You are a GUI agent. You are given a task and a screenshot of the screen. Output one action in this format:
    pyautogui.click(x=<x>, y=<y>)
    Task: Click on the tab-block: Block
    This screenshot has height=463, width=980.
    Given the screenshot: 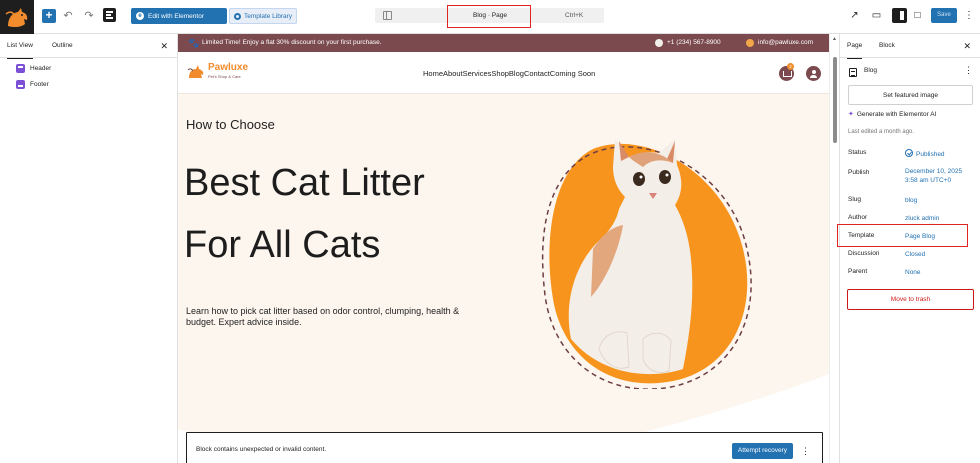 What is the action you would take?
    pyautogui.click(x=887, y=46)
    